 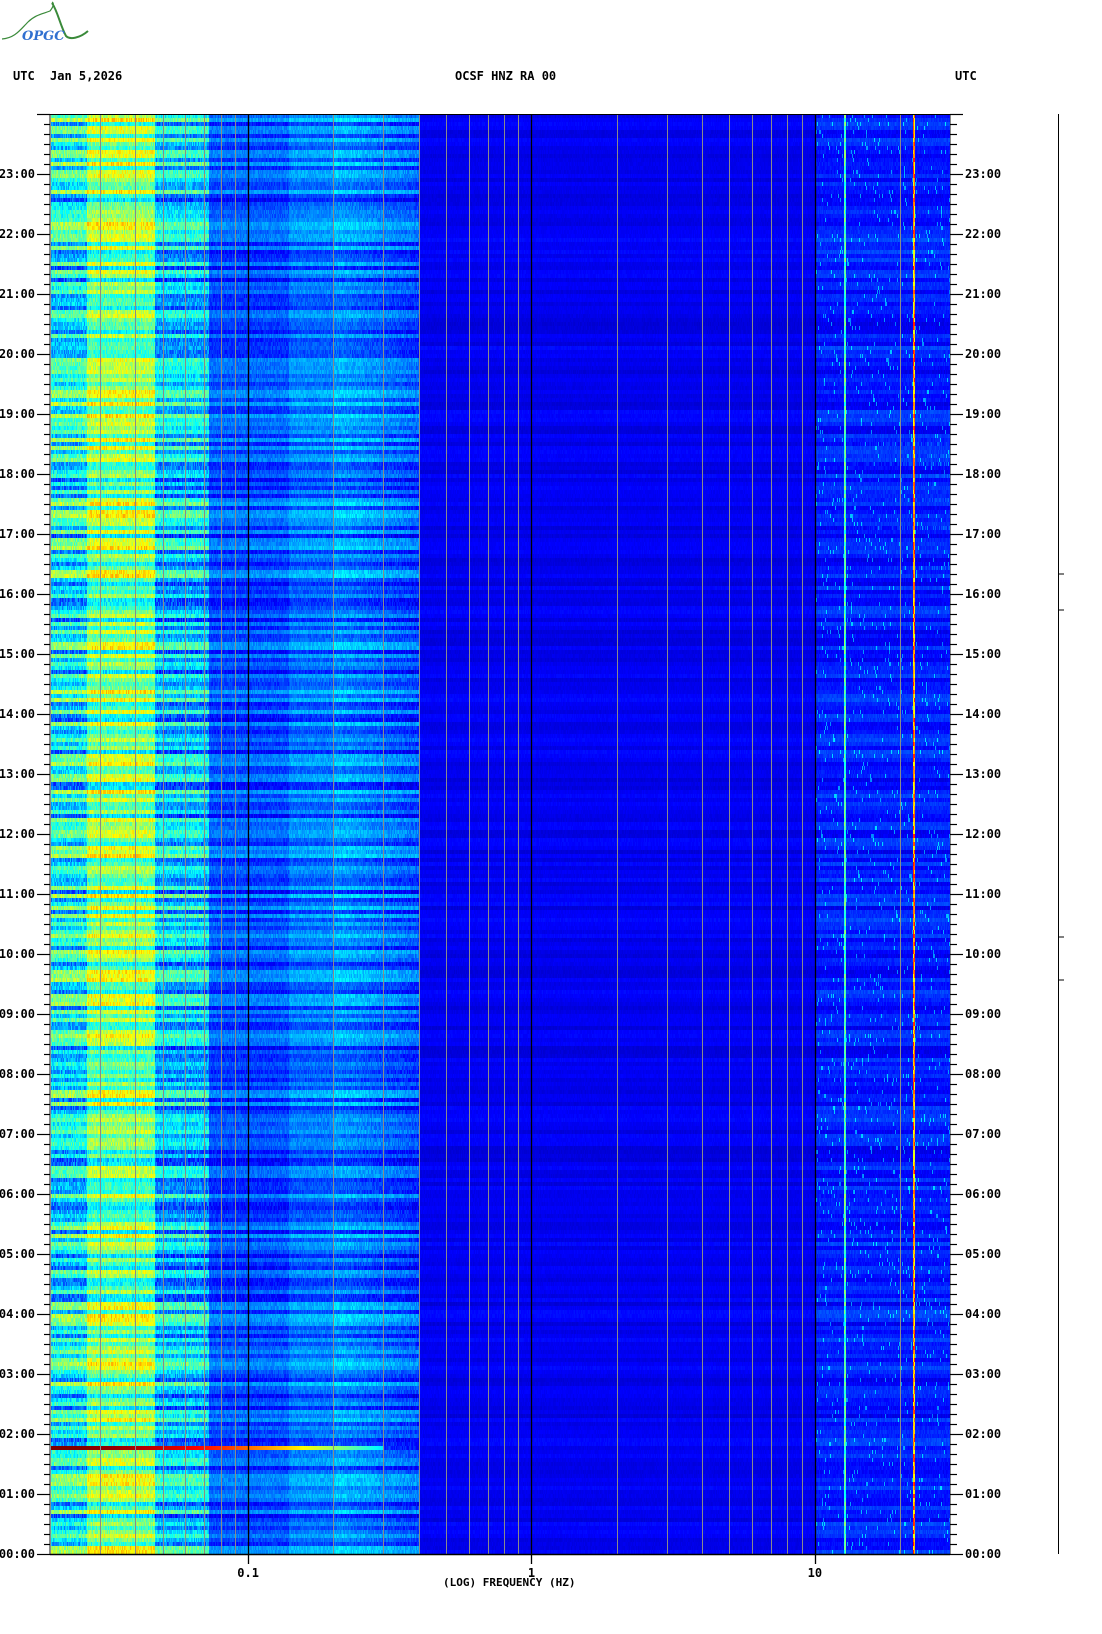 I want to click on y-tick-label-right: 10:00, so click(x=983, y=954).